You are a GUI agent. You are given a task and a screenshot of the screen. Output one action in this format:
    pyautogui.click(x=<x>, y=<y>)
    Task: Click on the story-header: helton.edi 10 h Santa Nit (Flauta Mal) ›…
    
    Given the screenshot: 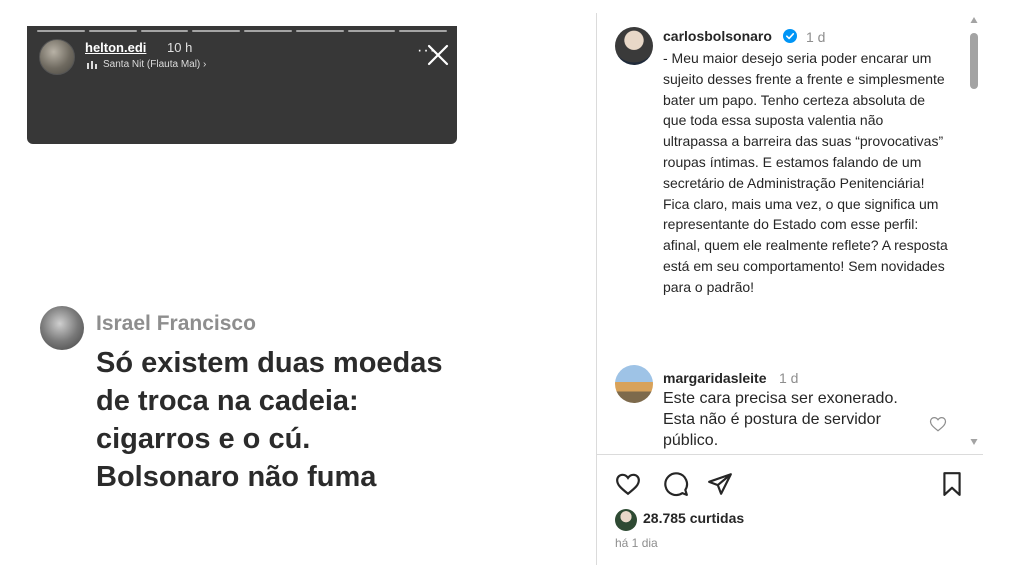 What is the action you would take?
    pyautogui.click(x=242, y=85)
    